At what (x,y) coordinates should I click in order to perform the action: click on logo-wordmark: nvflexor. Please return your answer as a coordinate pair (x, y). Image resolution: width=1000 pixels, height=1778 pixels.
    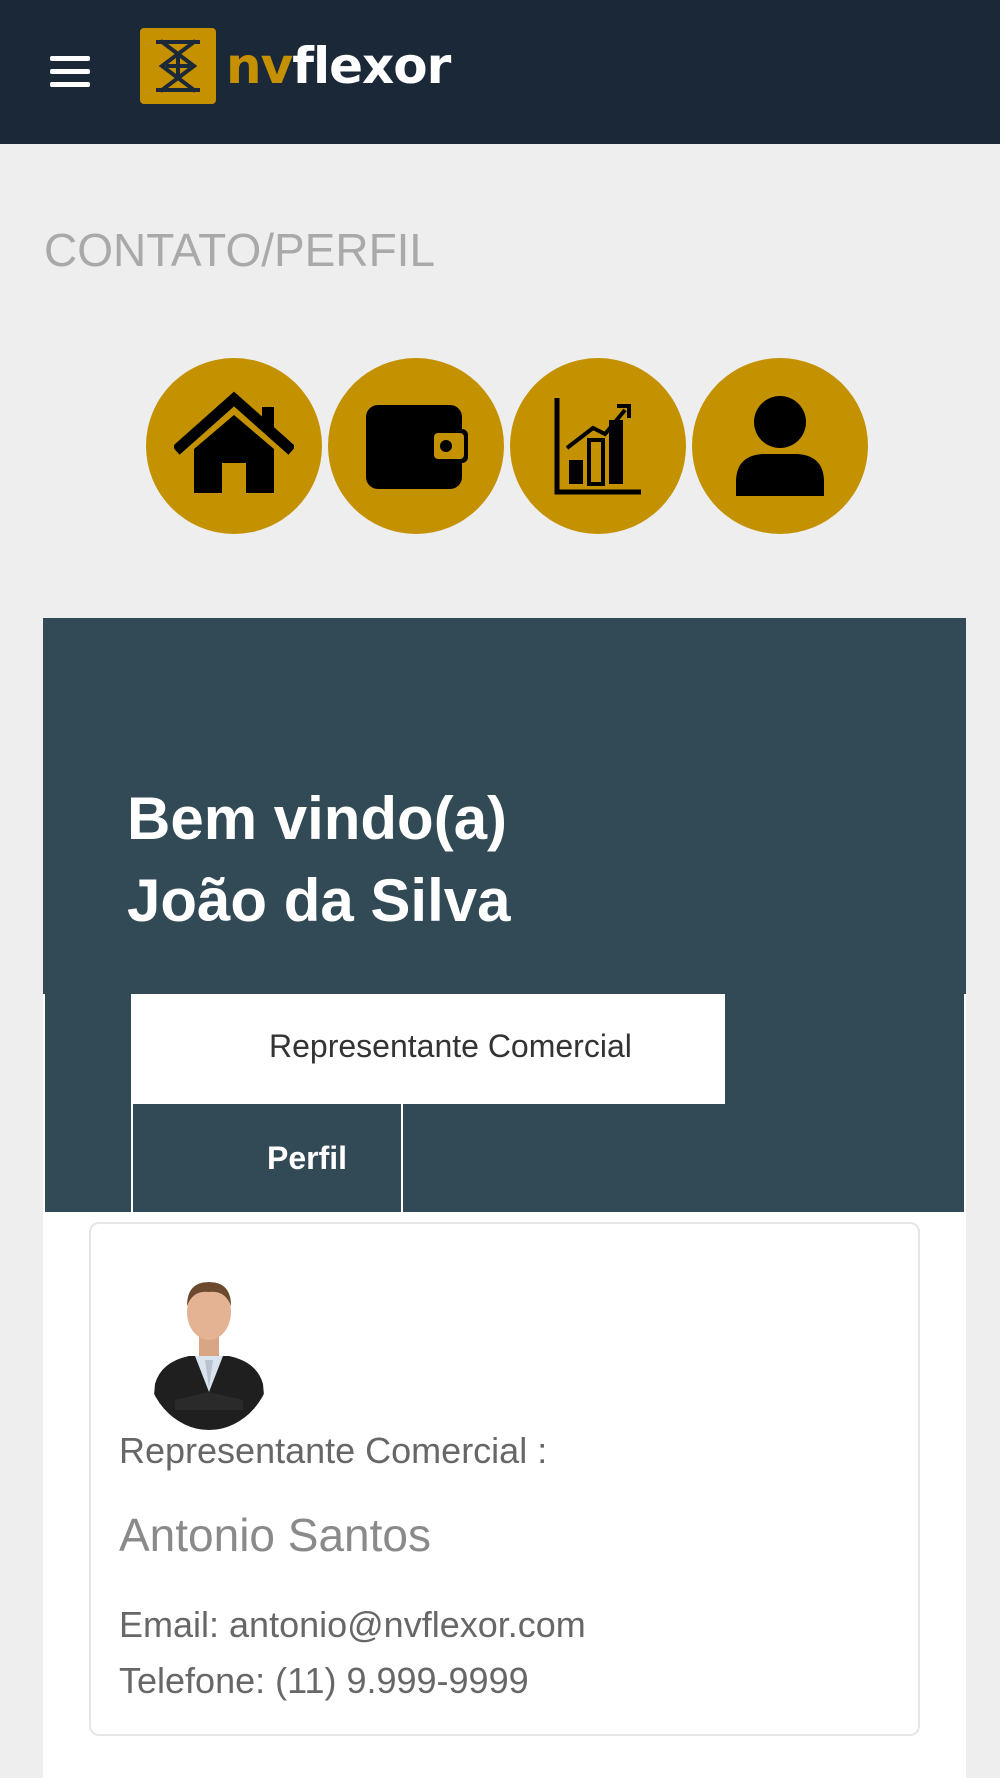
    Looking at the image, I should click on (338, 66).